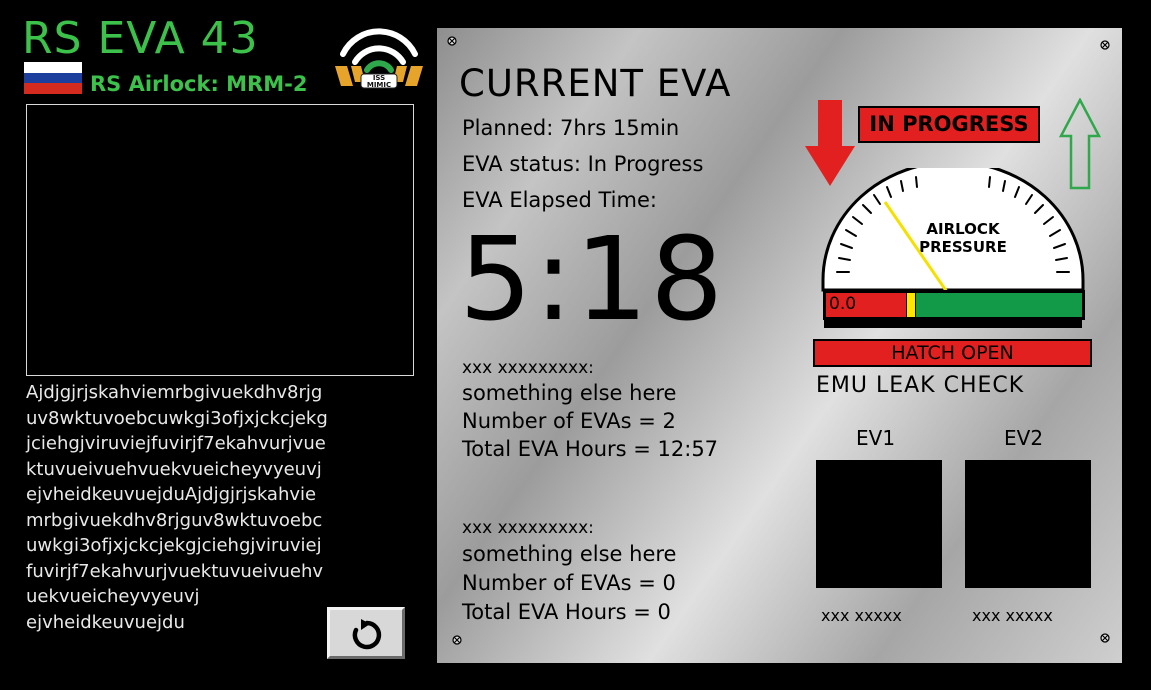 Image resolution: width=1151 pixels, height=690 pixels. Describe the element at coordinates (528, 368) in the screenshot. I see `record1-name: xxx xxxxxxxxx:` at that location.